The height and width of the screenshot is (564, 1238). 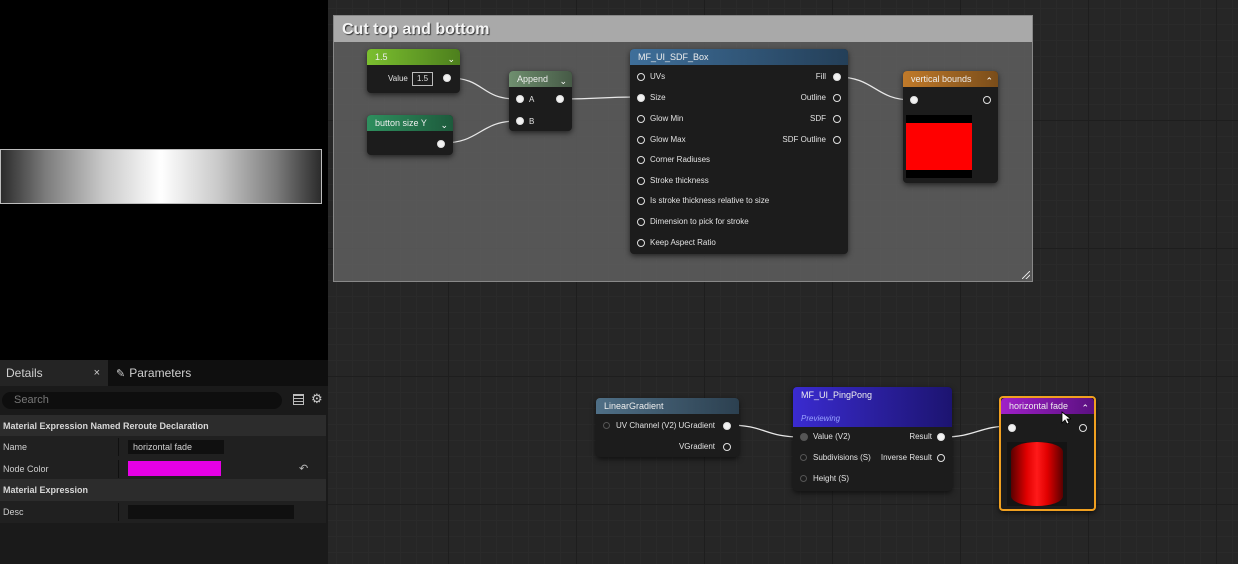 I want to click on output-label-vgradient: VGradient, so click(x=696, y=446).